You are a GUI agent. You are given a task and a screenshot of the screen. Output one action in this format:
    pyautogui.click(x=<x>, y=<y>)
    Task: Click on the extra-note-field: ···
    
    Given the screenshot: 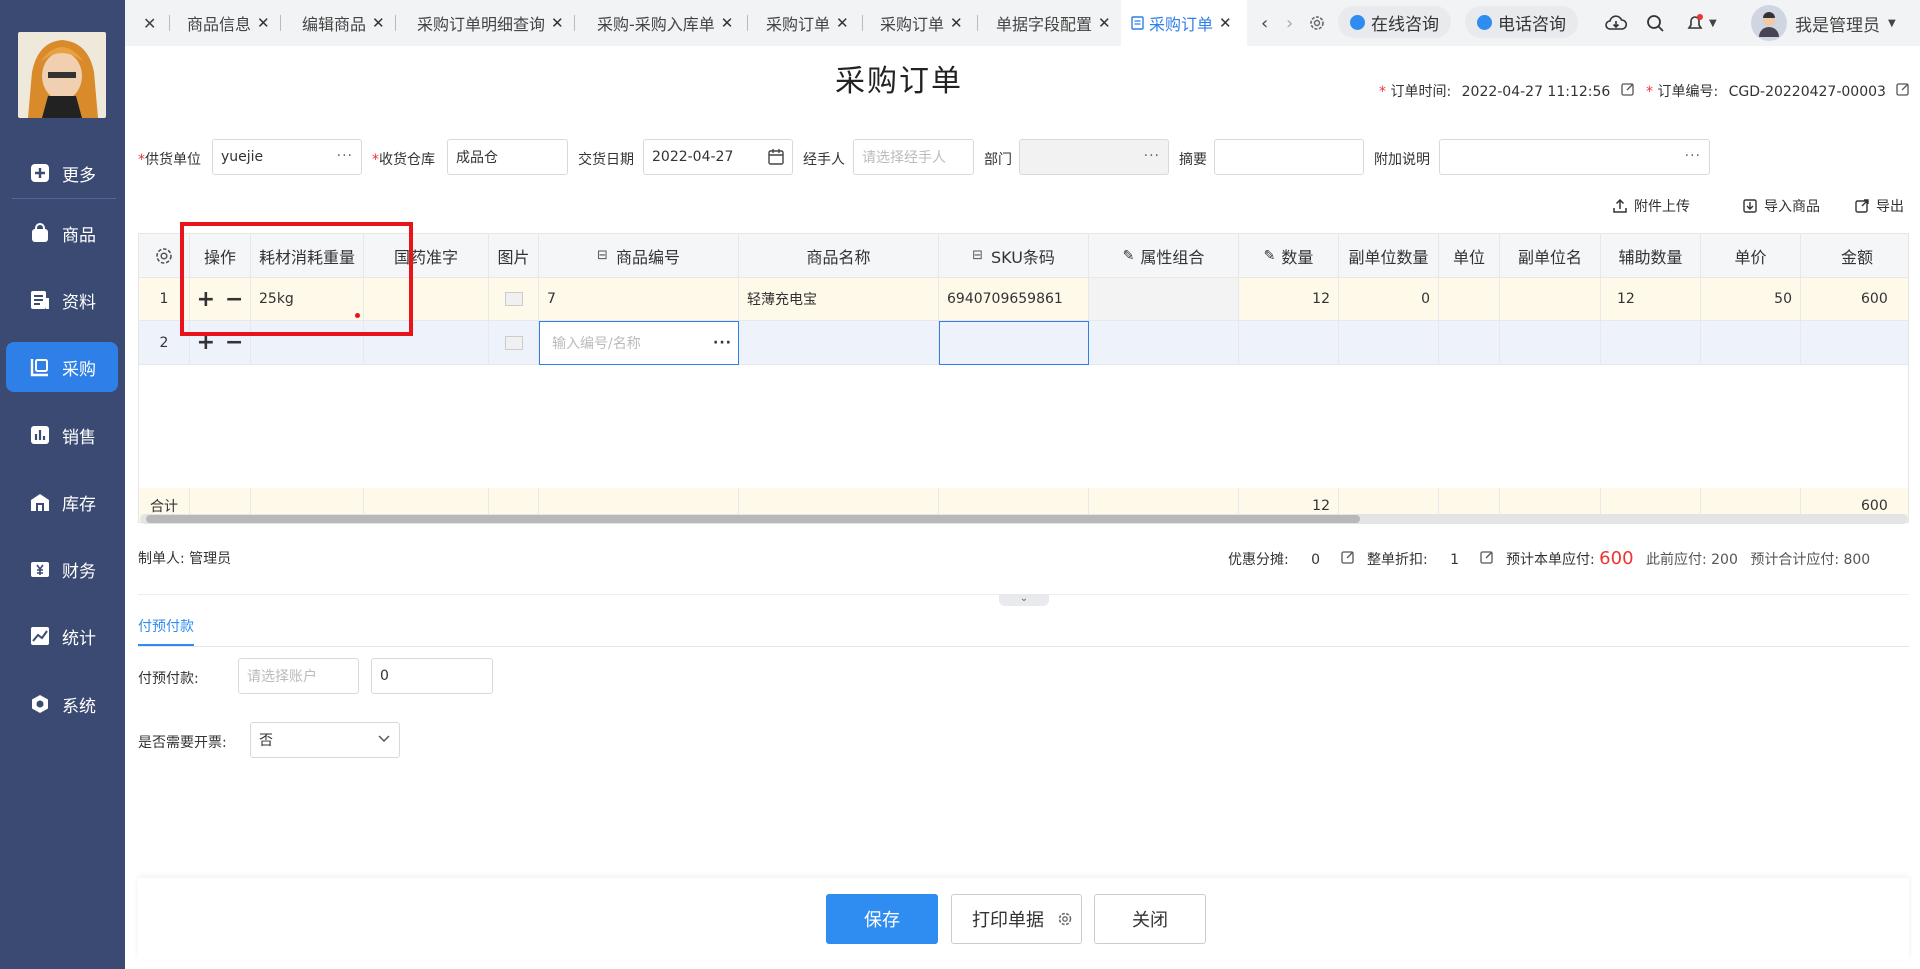 What is the action you would take?
    pyautogui.click(x=1574, y=157)
    